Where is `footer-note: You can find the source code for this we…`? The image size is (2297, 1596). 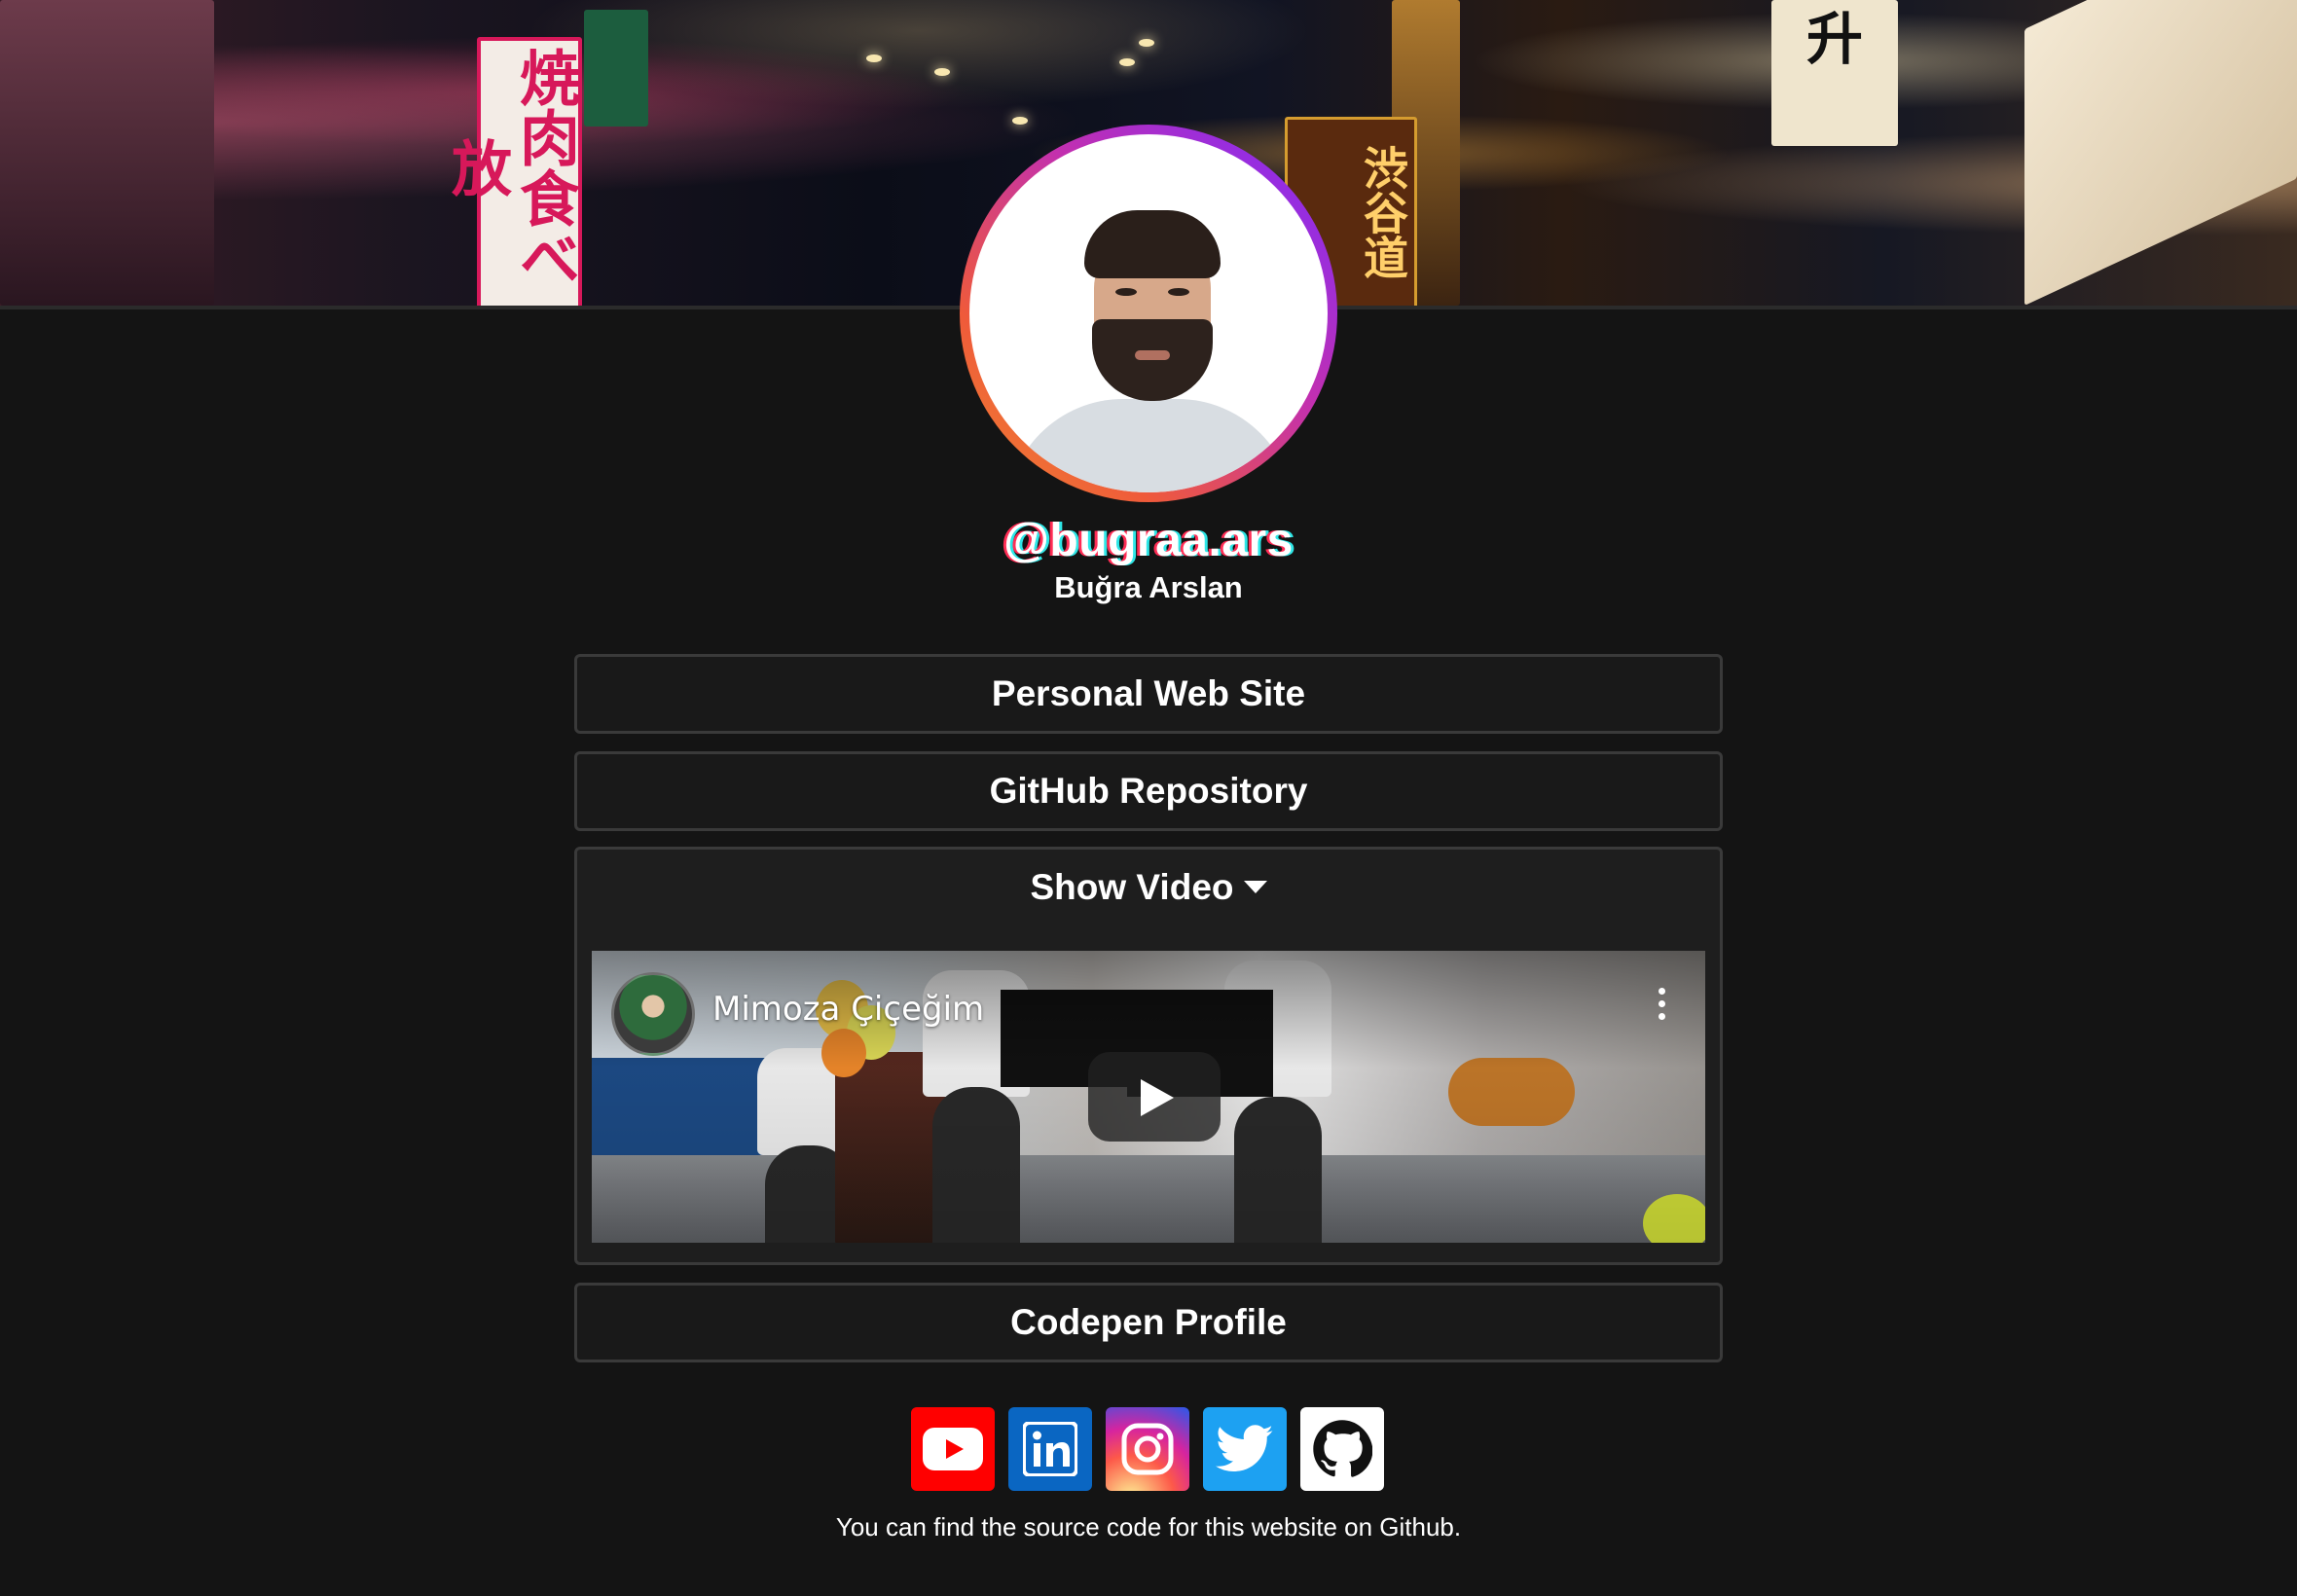
footer-note: You can find the source code for this we… is located at coordinates (1148, 1527).